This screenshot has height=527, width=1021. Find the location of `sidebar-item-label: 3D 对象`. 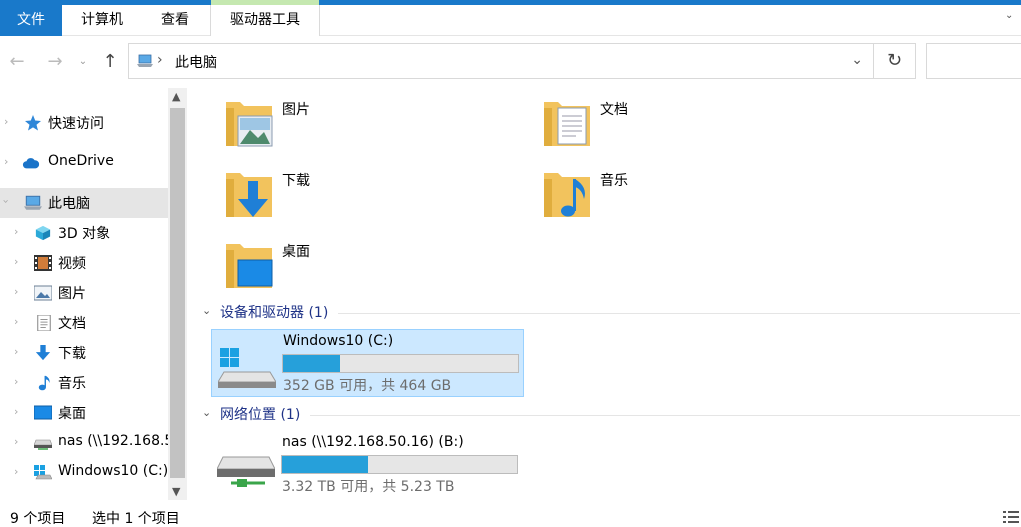

sidebar-item-label: 3D 对象 is located at coordinates (84, 234).